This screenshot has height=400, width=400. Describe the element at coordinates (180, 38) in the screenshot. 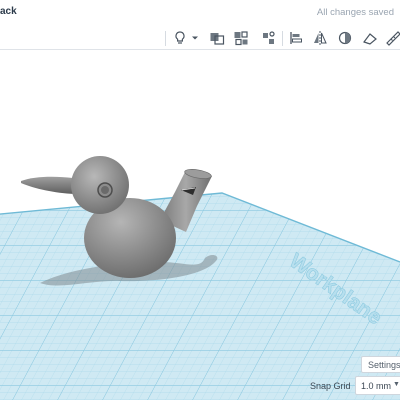

I see `lightbulb-icon` at that location.